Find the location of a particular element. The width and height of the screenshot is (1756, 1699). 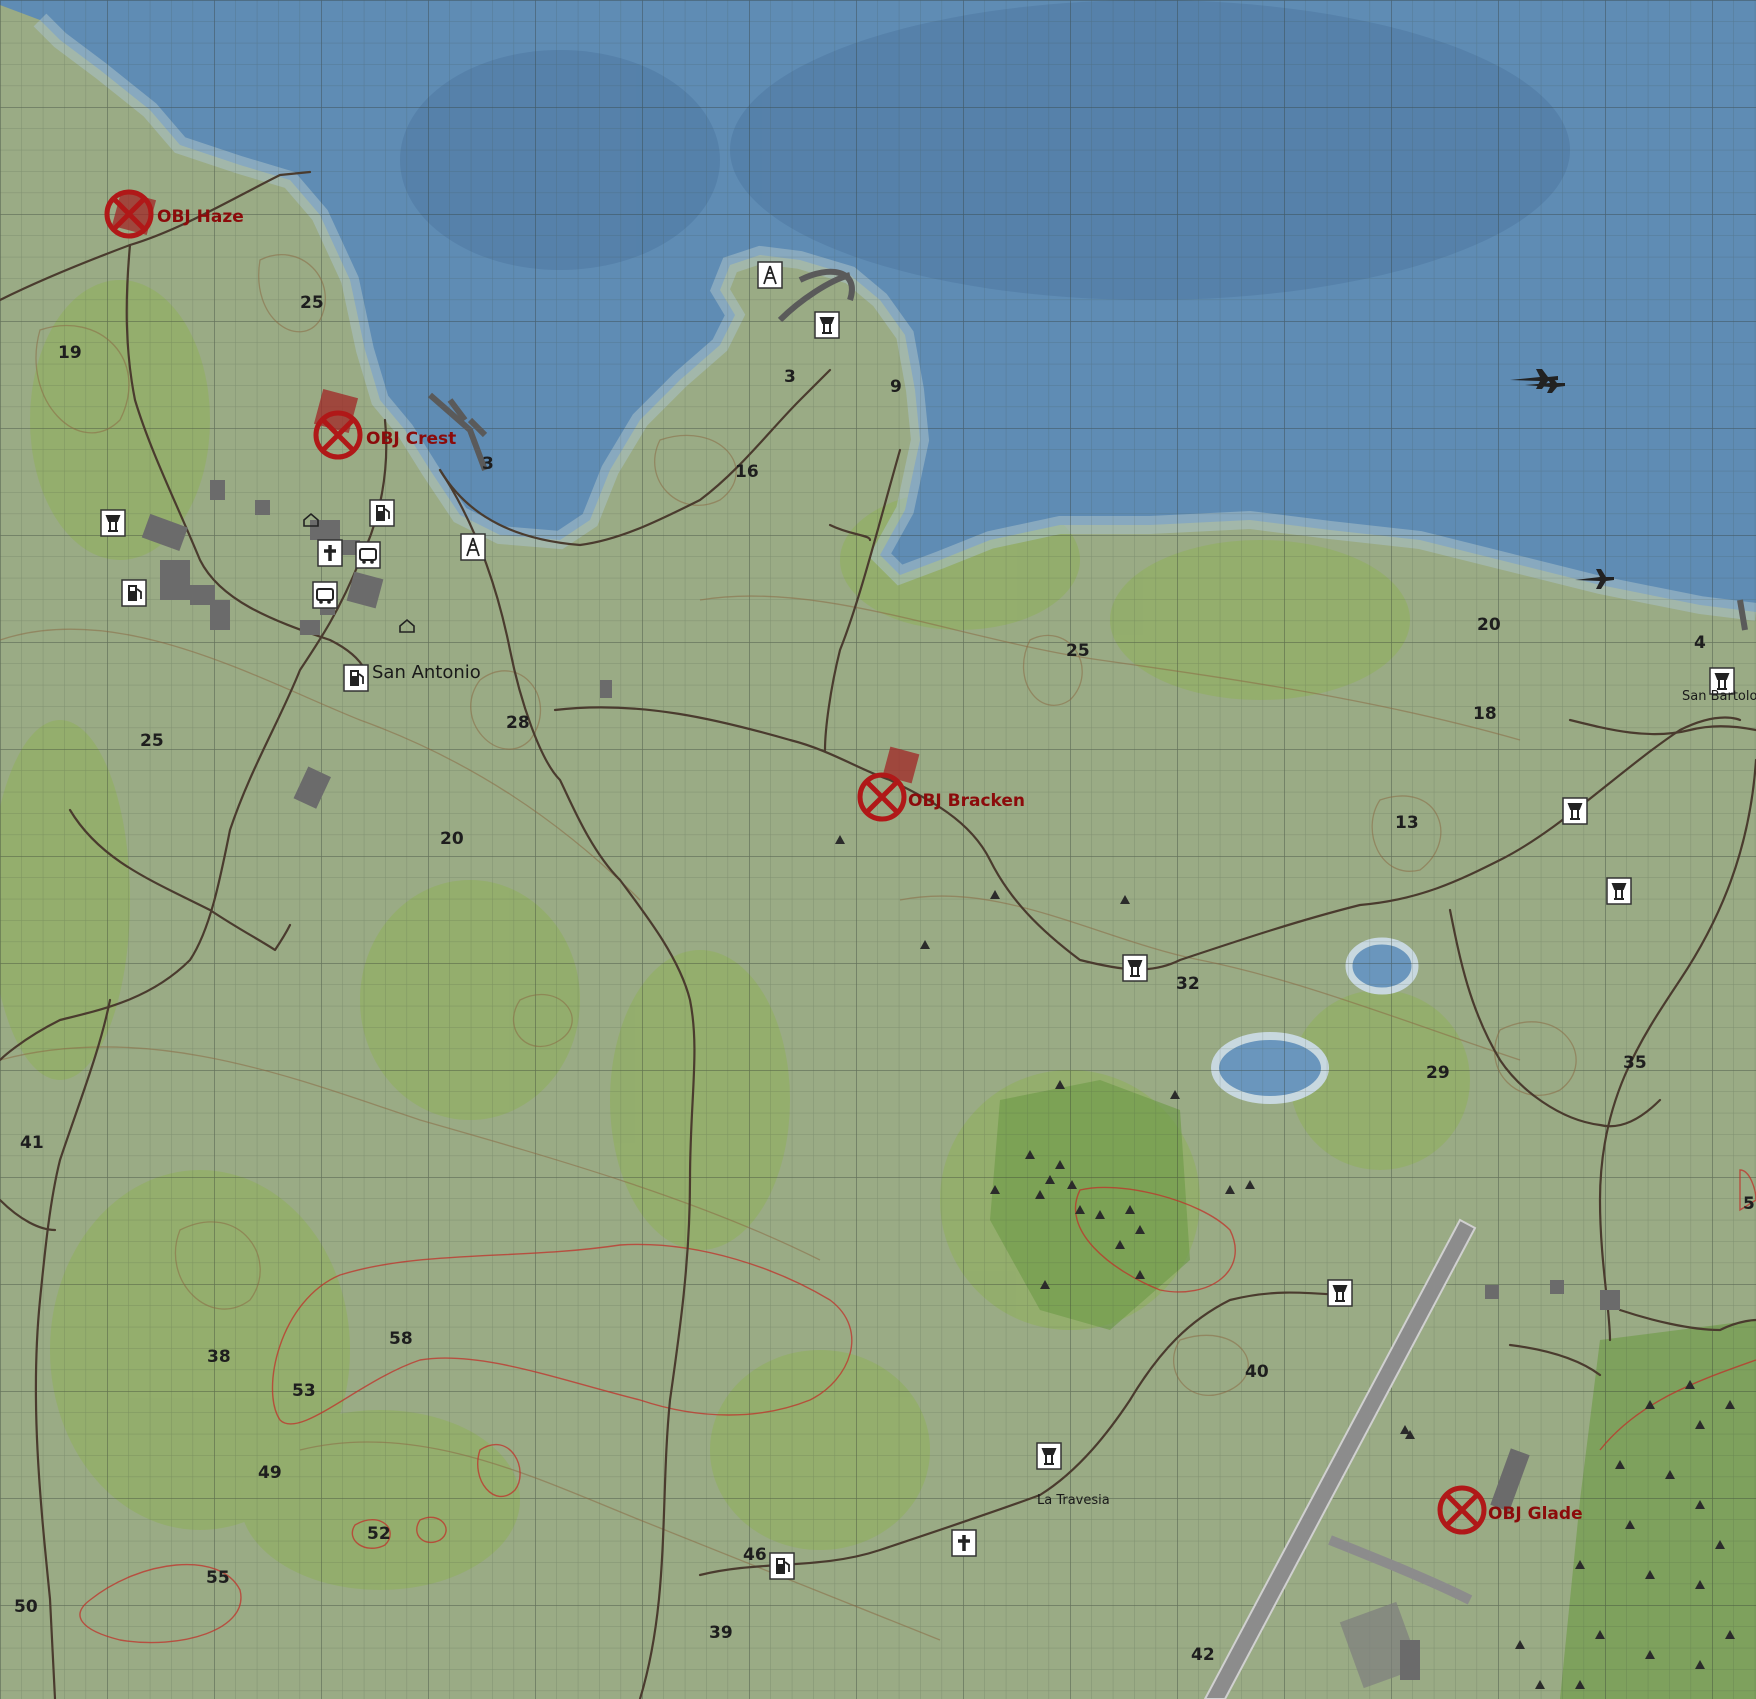

elevation-label: 13 is located at coordinates (1407, 823).